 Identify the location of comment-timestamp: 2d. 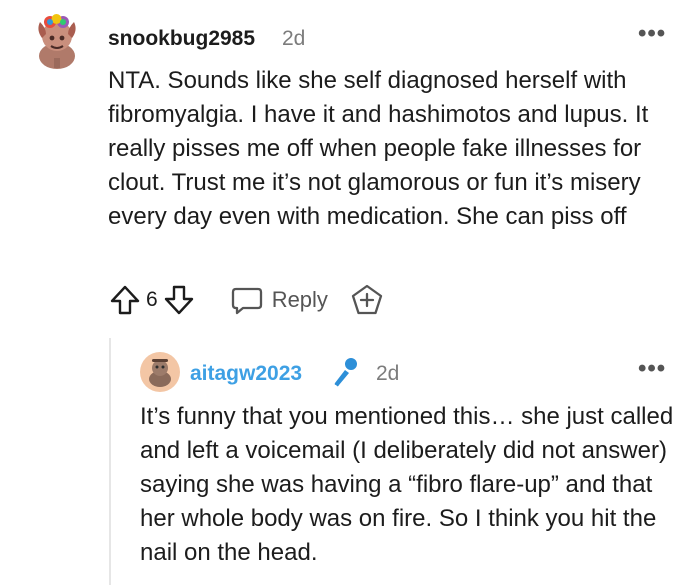
(294, 38).